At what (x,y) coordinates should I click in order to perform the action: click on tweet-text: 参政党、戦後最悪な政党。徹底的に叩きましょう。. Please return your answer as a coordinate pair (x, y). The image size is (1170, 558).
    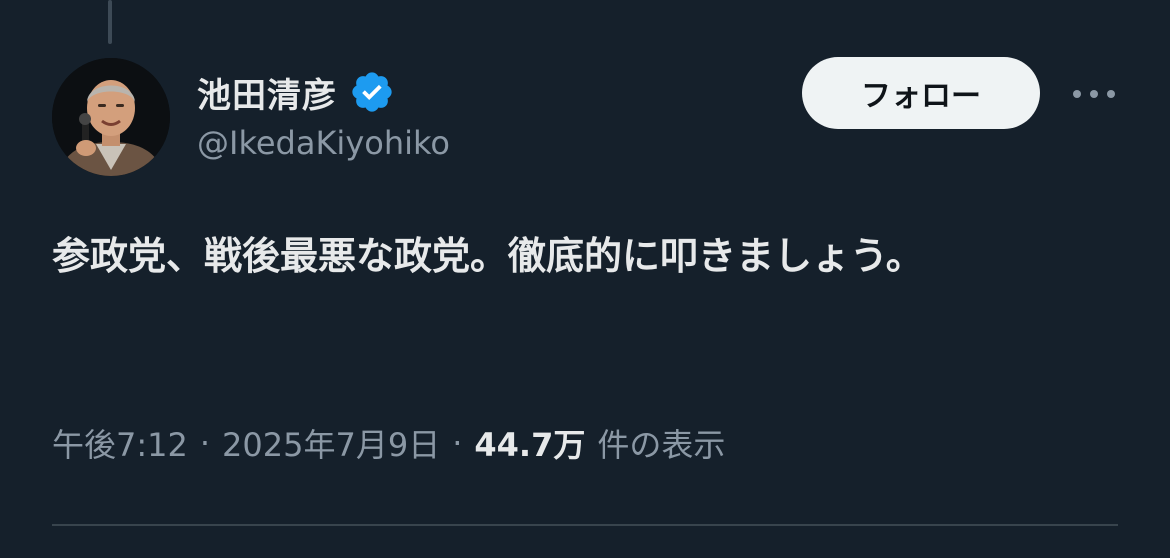
    Looking at the image, I should click on (488, 256).